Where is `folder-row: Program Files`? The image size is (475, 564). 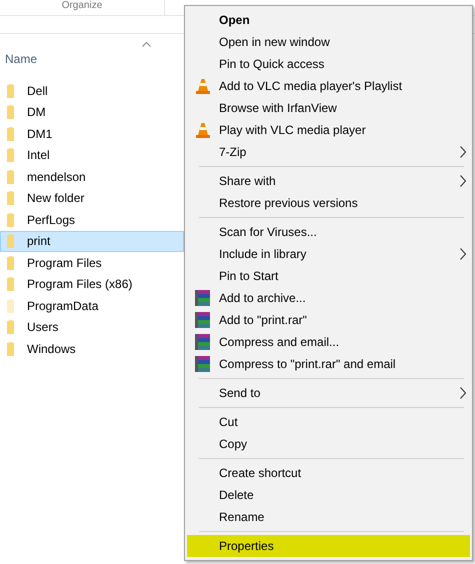 folder-row: Program Files is located at coordinates (92, 263).